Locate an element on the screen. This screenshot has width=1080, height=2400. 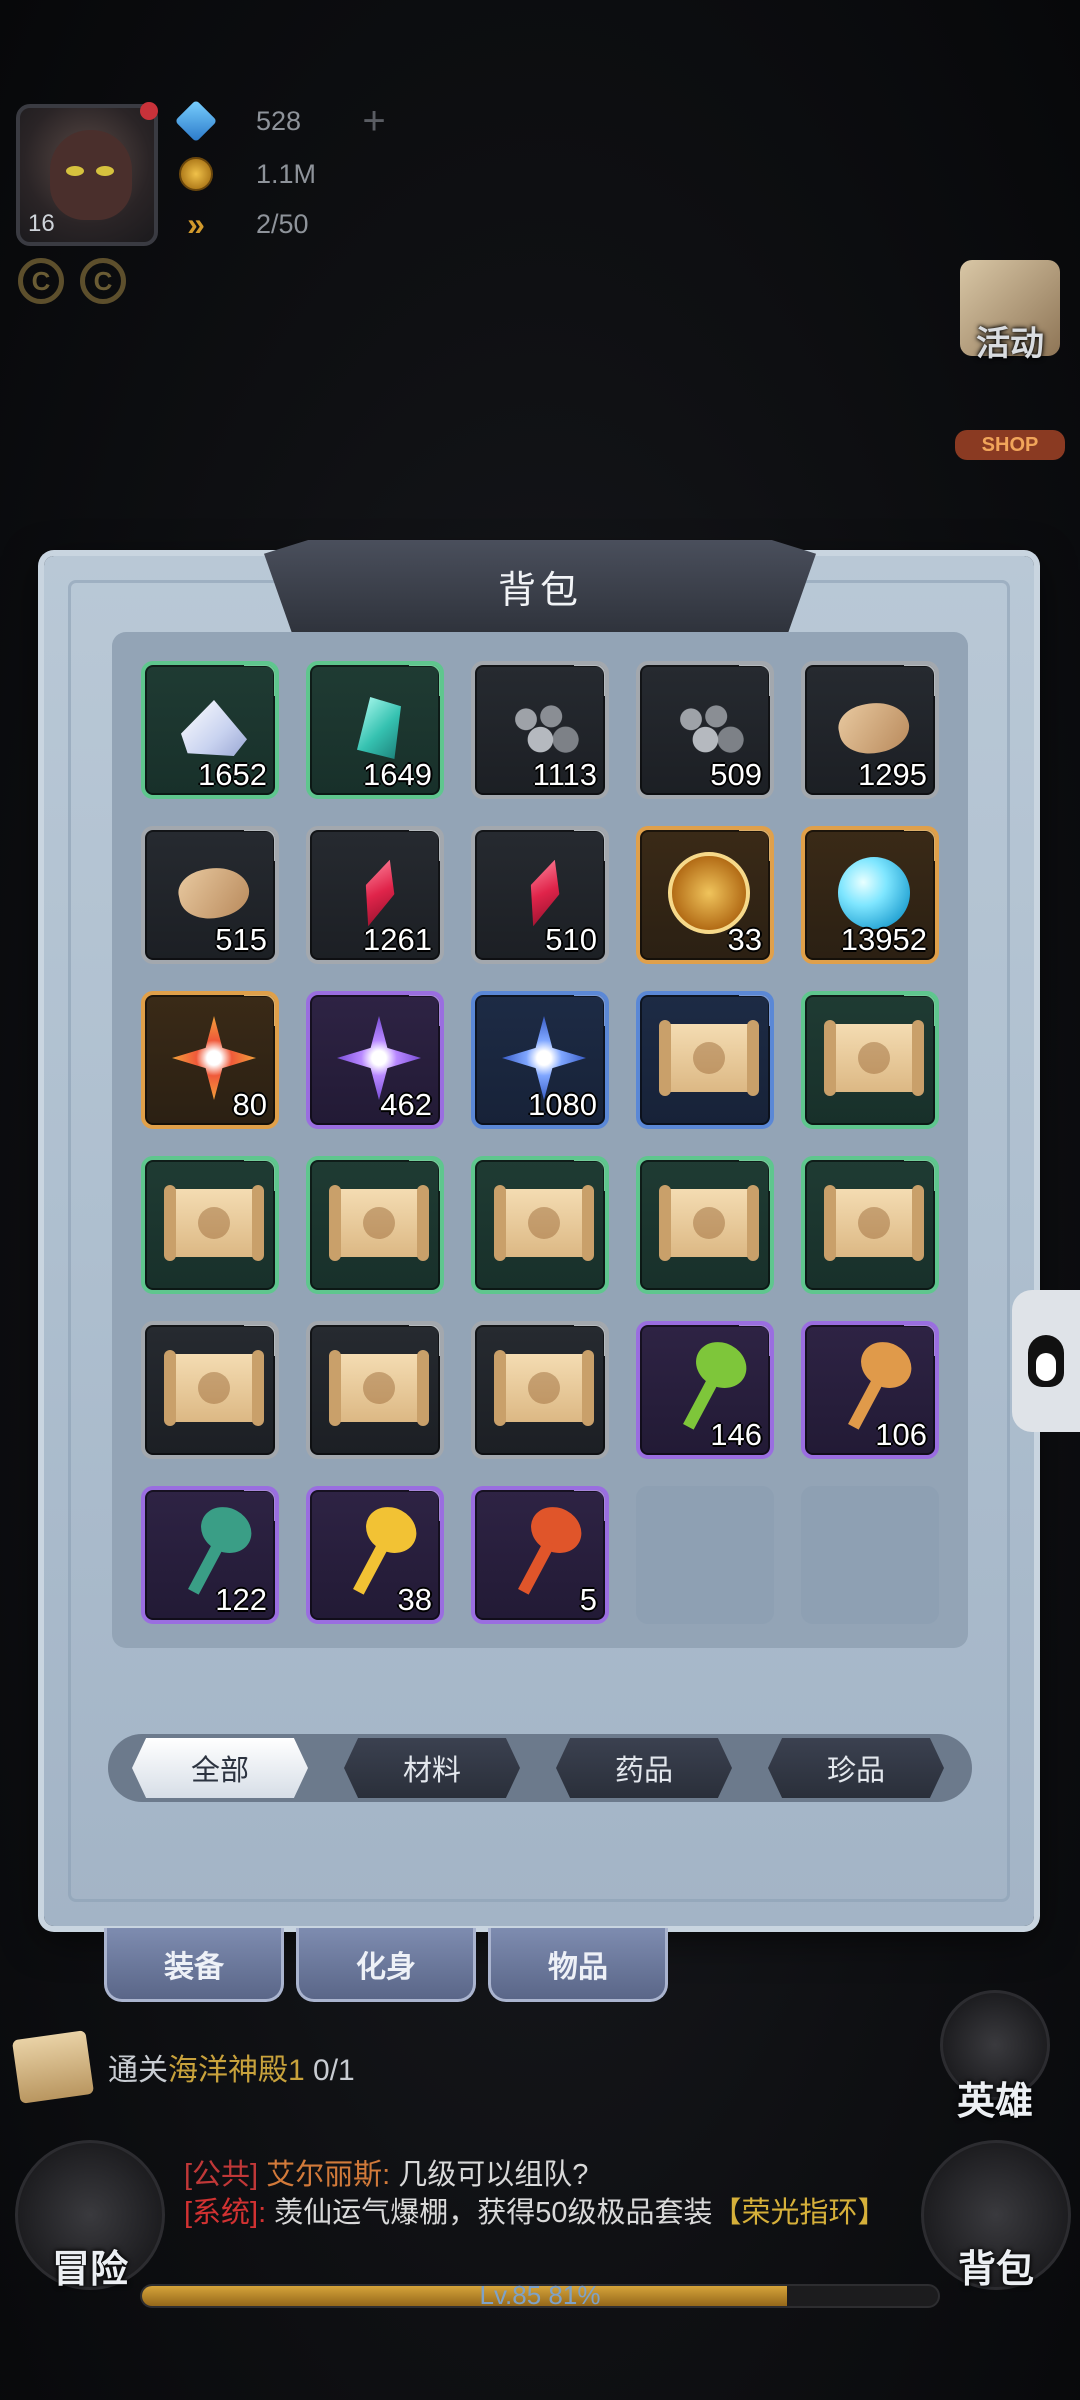
qq-share-button is located at coordinates (1046, 1361).